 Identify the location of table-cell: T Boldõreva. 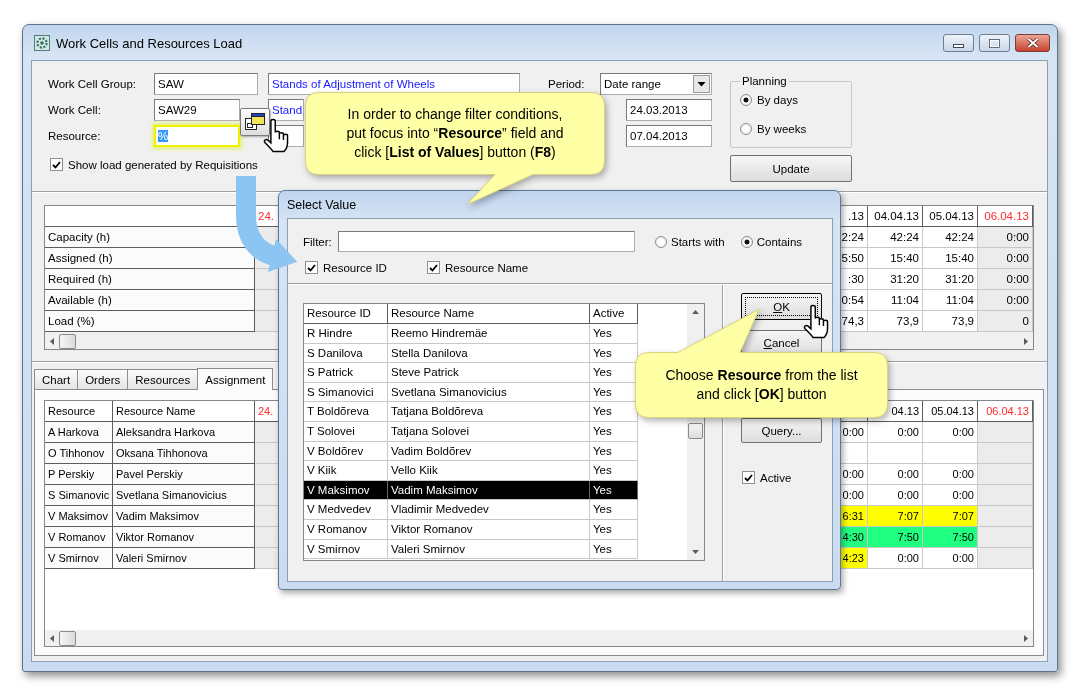
(346, 412).